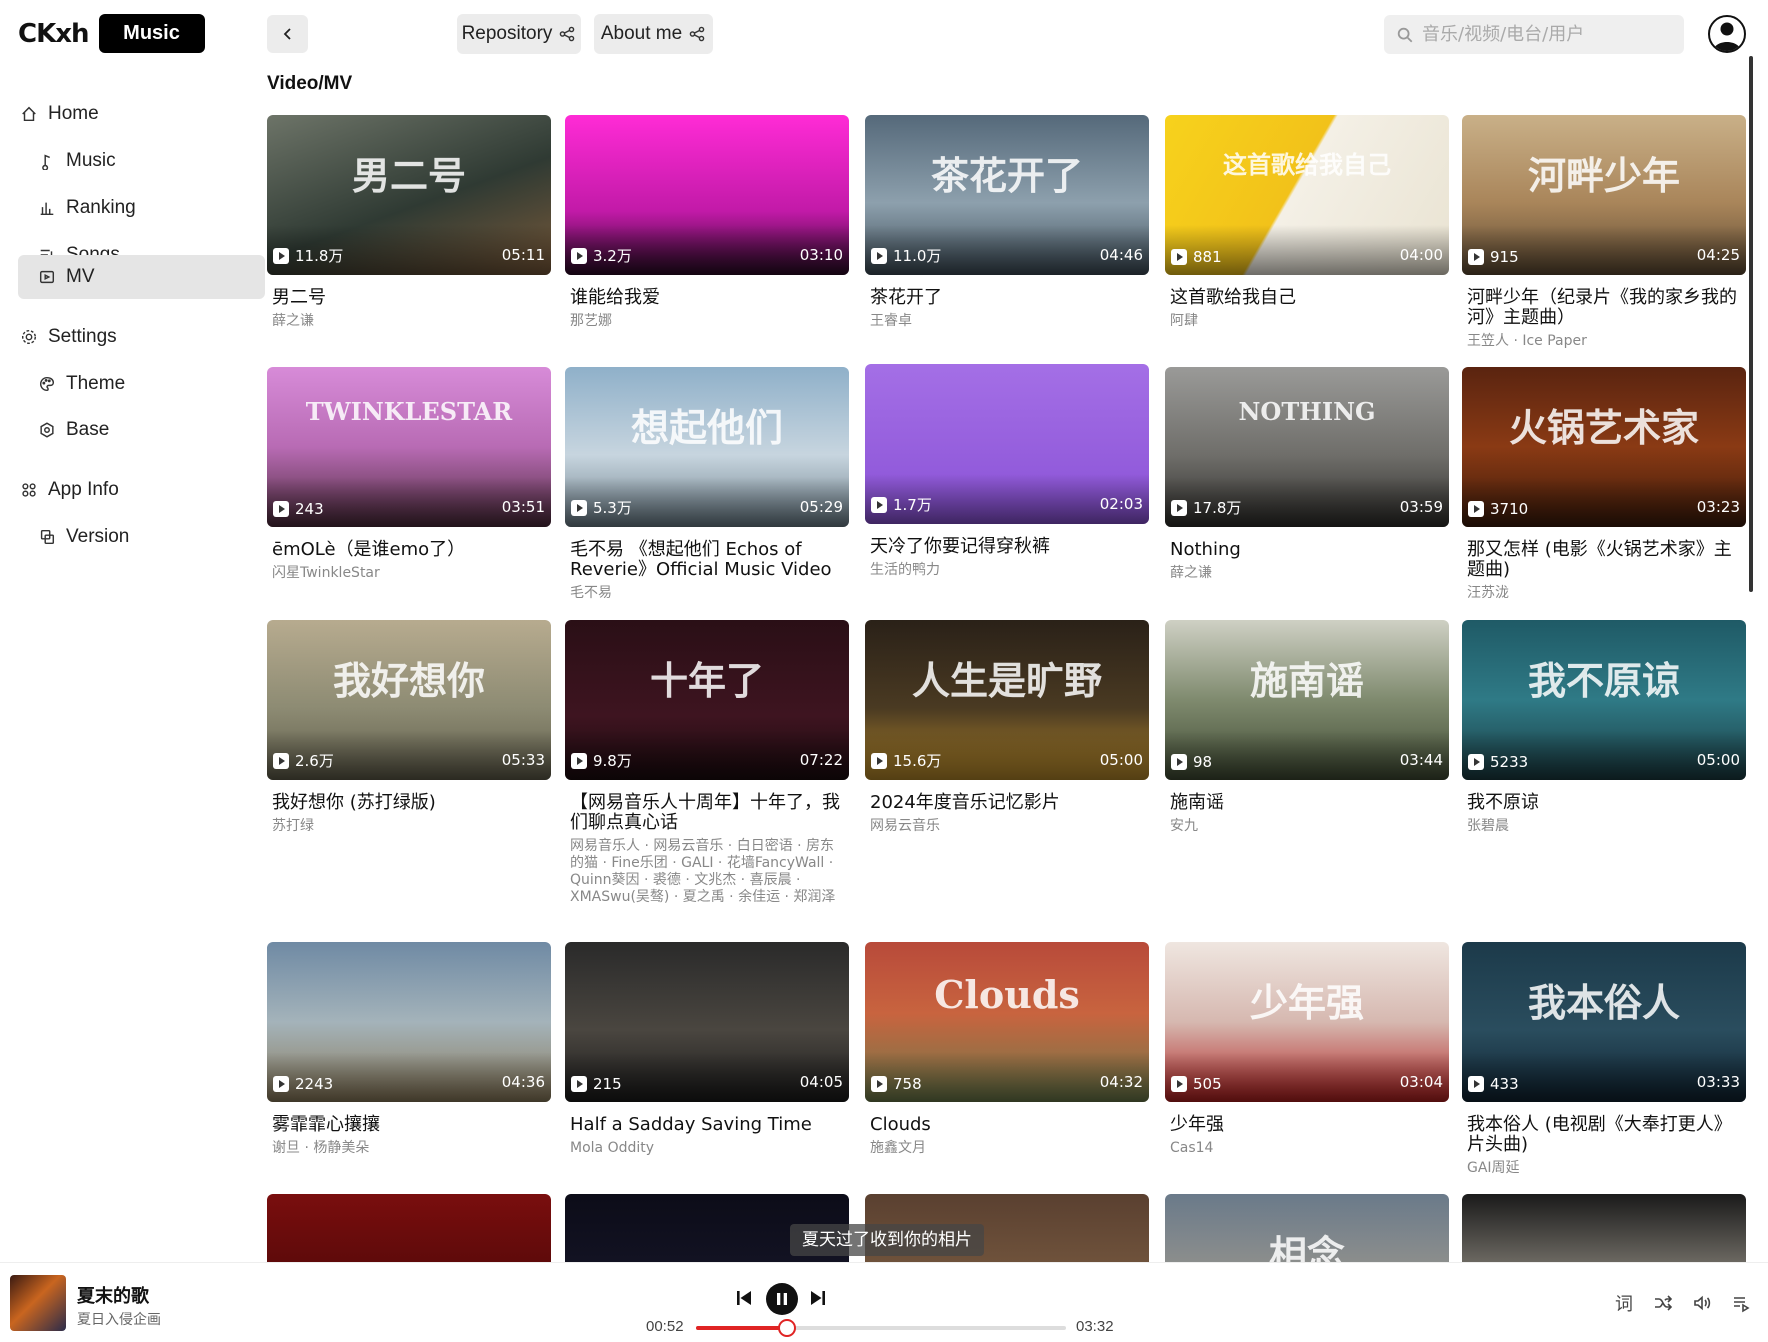 The width and height of the screenshot is (1768, 1342). I want to click on video-artist: 那艺娜, so click(705, 321).